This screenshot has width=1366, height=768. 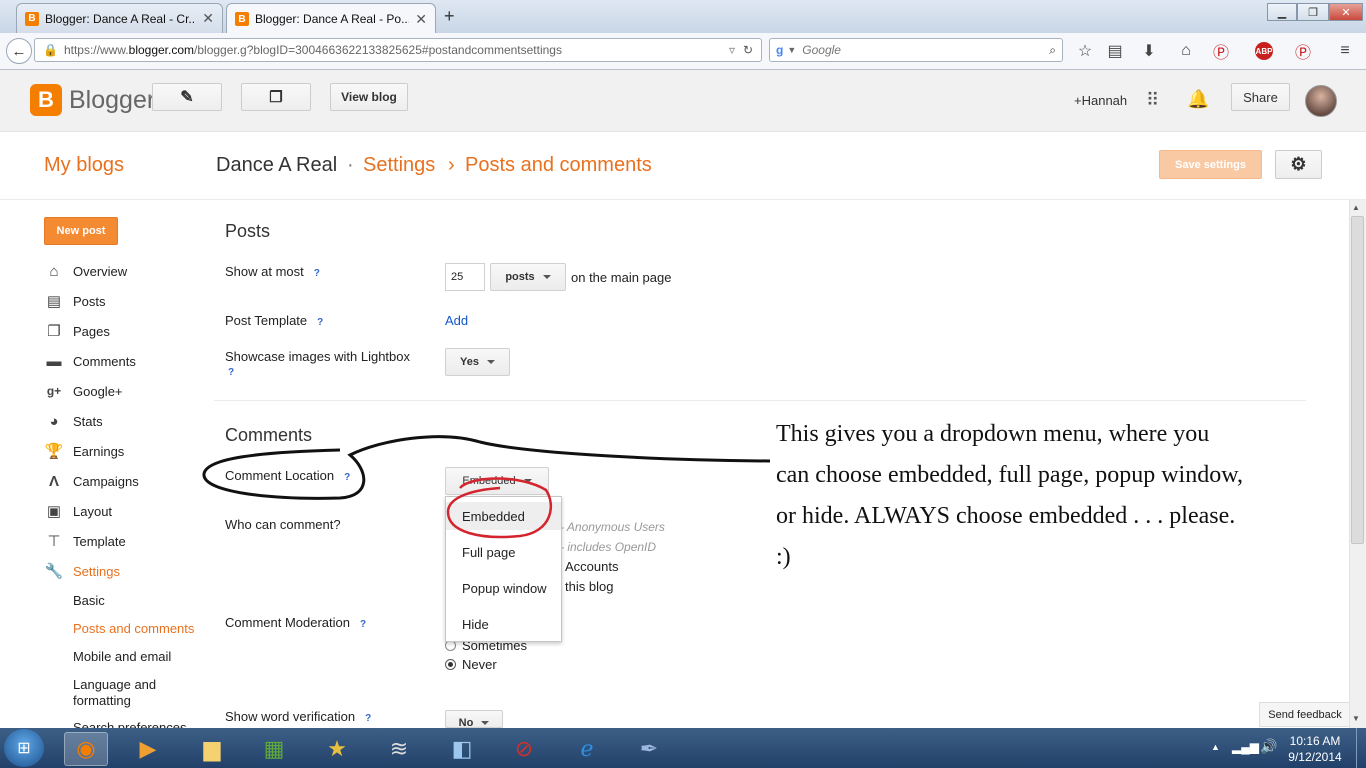 I want to click on send-feedback-button: Send feedback, so click(x=1305, y=714).